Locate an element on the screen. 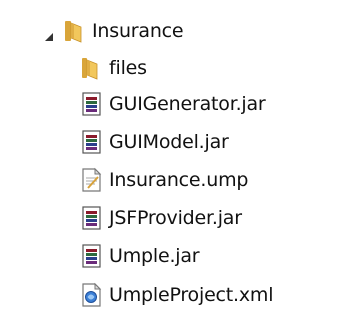 The image size is (353, 333). tree-item-insurance-ump: Insurance.ump is located at coordinates (163, 180).